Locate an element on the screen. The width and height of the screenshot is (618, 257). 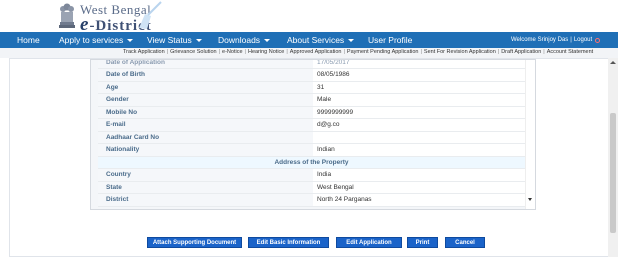
row-label: Date of Application is located at coordinates (205, 64).